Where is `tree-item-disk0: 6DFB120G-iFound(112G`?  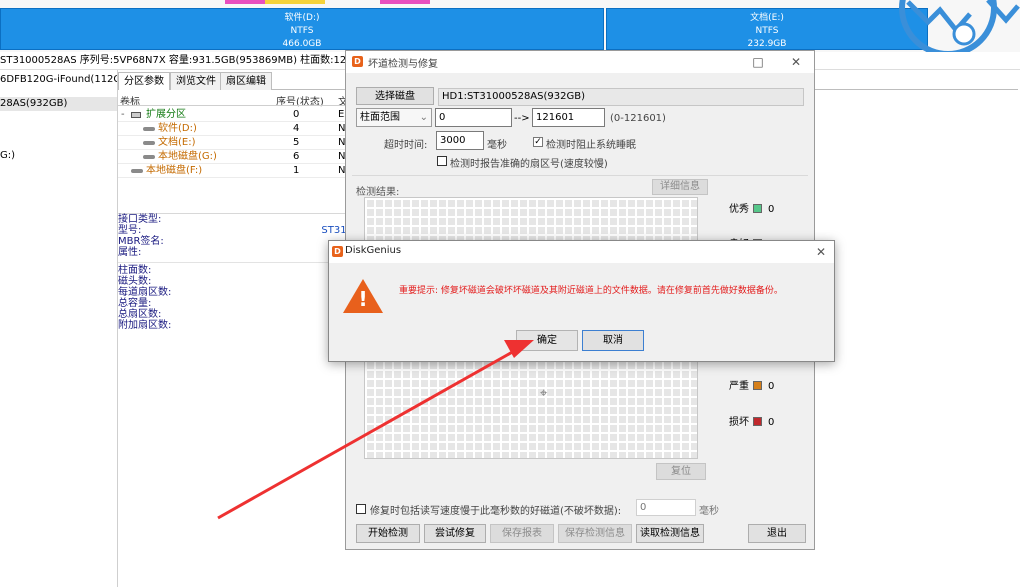
tree-item-disk0: 6DFB120G-iFound(112G is located at coordinates (58, 80).